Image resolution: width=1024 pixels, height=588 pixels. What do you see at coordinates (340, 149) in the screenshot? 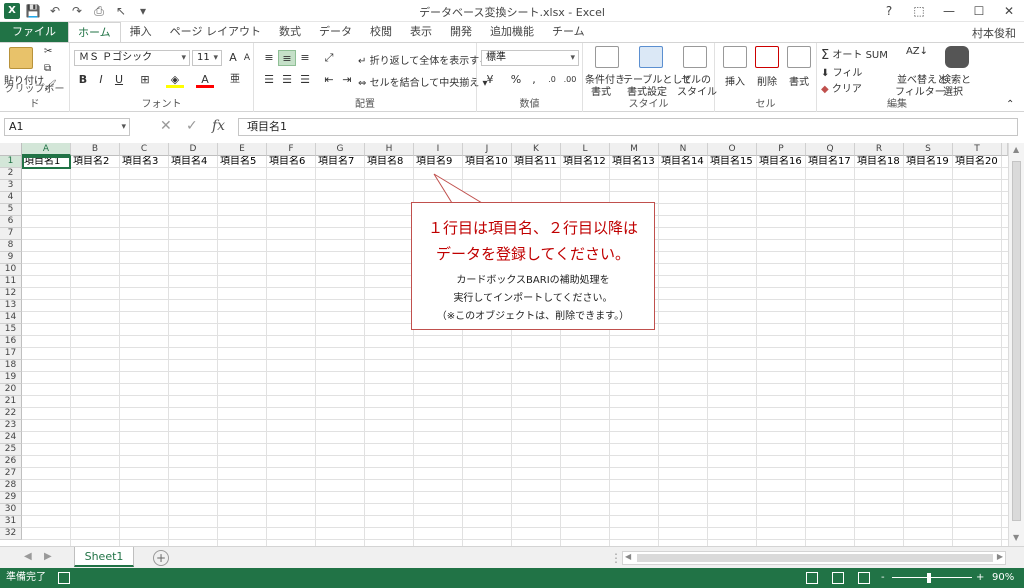
I see `column-header: G` at bounding box center [340, 149].